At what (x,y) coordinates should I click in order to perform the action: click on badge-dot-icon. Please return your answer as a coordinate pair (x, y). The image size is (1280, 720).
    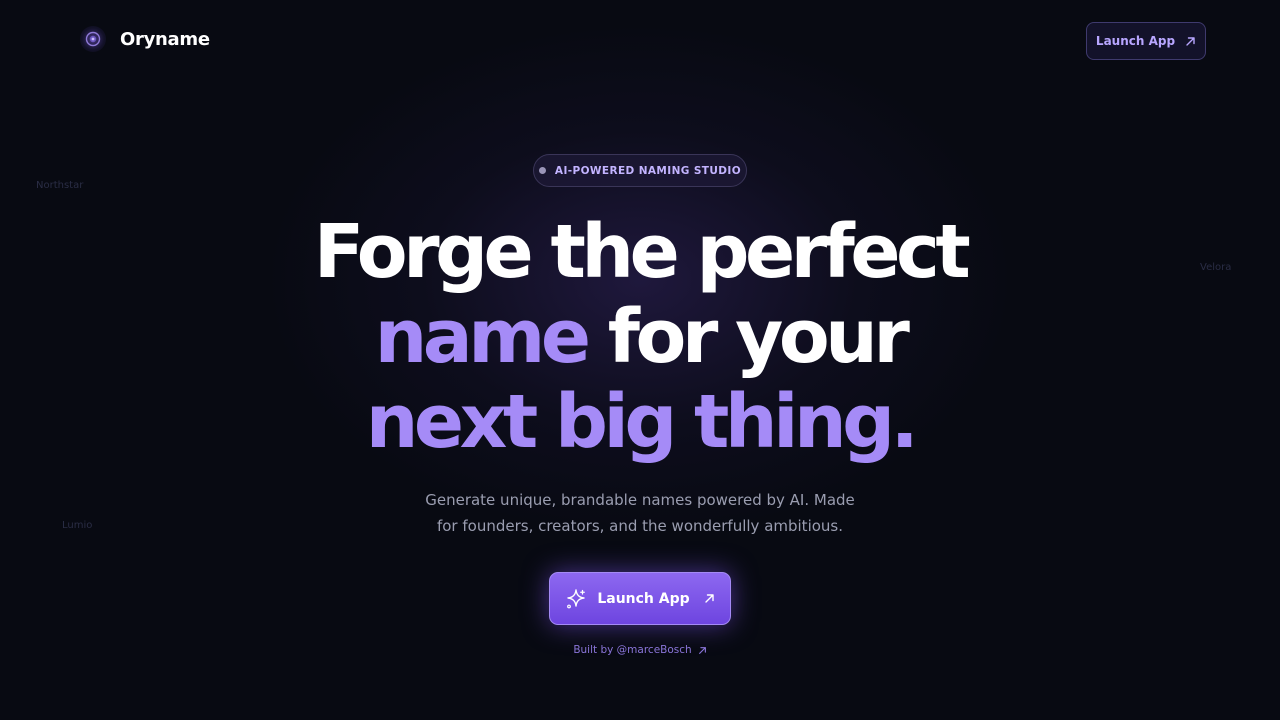
    Looking at the image, I should click on (542, 170).